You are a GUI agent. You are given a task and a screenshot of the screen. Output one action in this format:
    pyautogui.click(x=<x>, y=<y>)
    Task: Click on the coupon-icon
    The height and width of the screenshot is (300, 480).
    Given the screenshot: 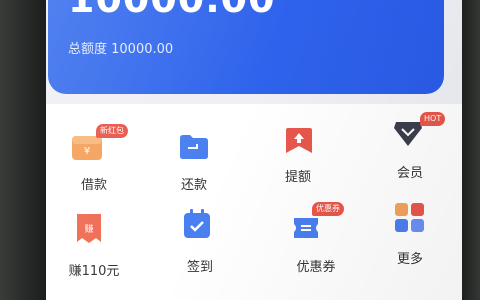 What is the action you would take?
    pyautogui.click(x=306, y=230)
    